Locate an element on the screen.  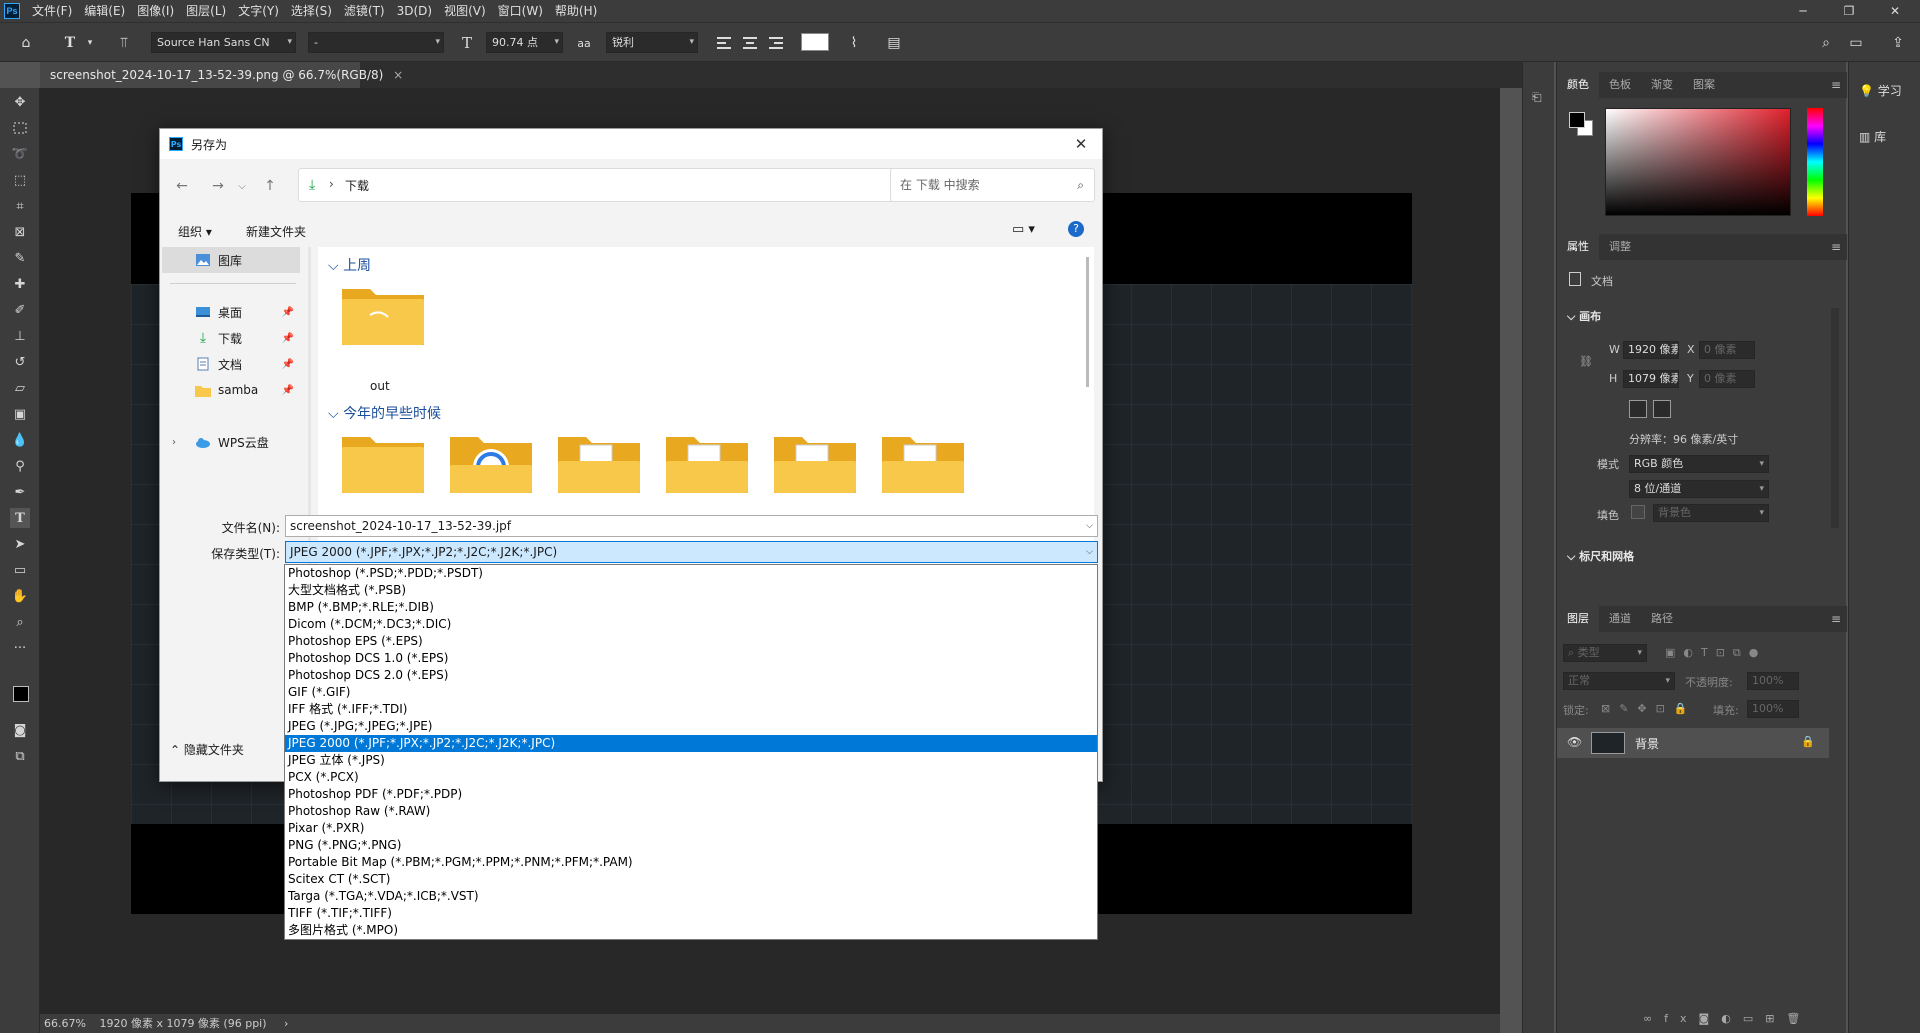
filetype-option: Photoshop PDF (*.PDF;*.PDP) is located at coordinates (691, 794).